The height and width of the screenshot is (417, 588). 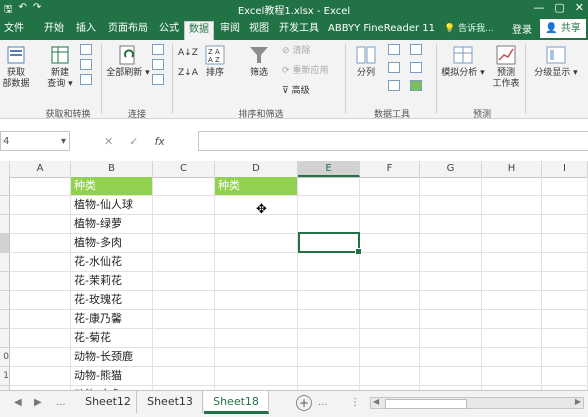 What do you see at coordinates (112, 376) in the screenshot?
I see `cell-b: 动物-熊猫` at bounding box center [112, 376].